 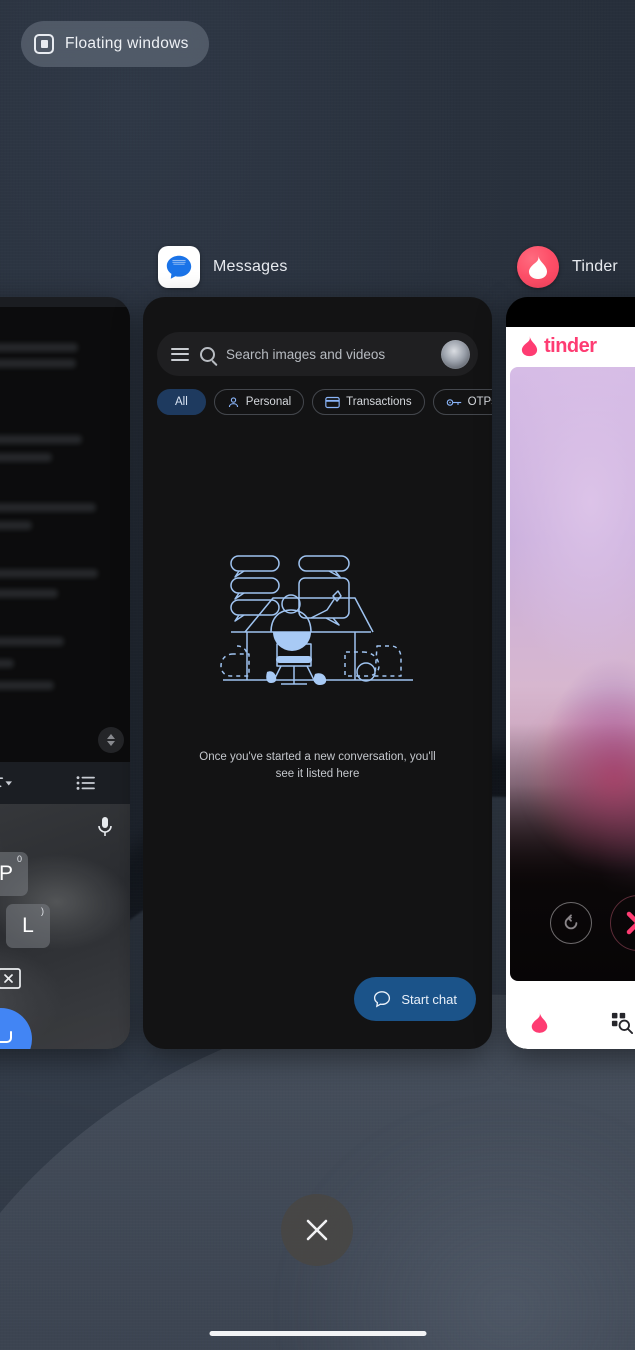 What do you see at coordinates (328, 354) in the screenshot?
I see `search-input: Search images and videos` at bounding box center [328, 354].